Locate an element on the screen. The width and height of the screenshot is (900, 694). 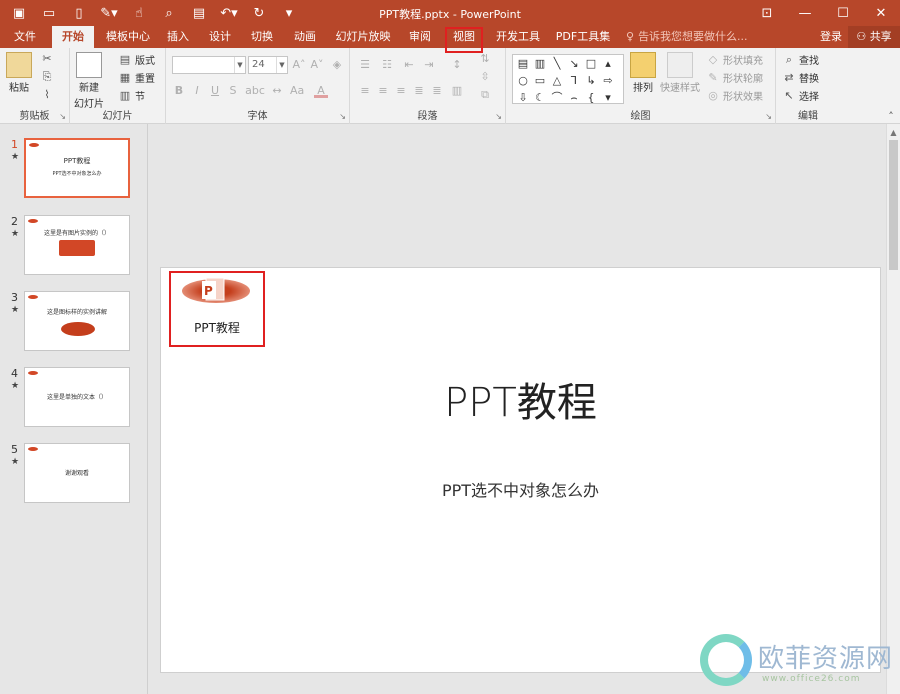
tab-developer: 开发工具 is located at coordinates (518, 37).